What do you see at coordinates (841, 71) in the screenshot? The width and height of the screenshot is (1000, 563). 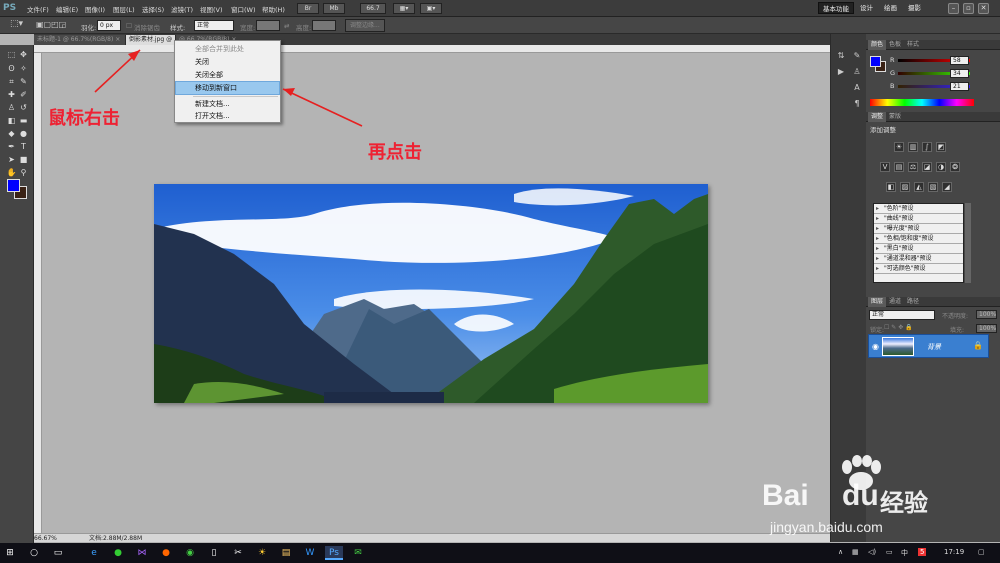 I see `actions-panel-icon: ▶` at bounding box center [841, 71].